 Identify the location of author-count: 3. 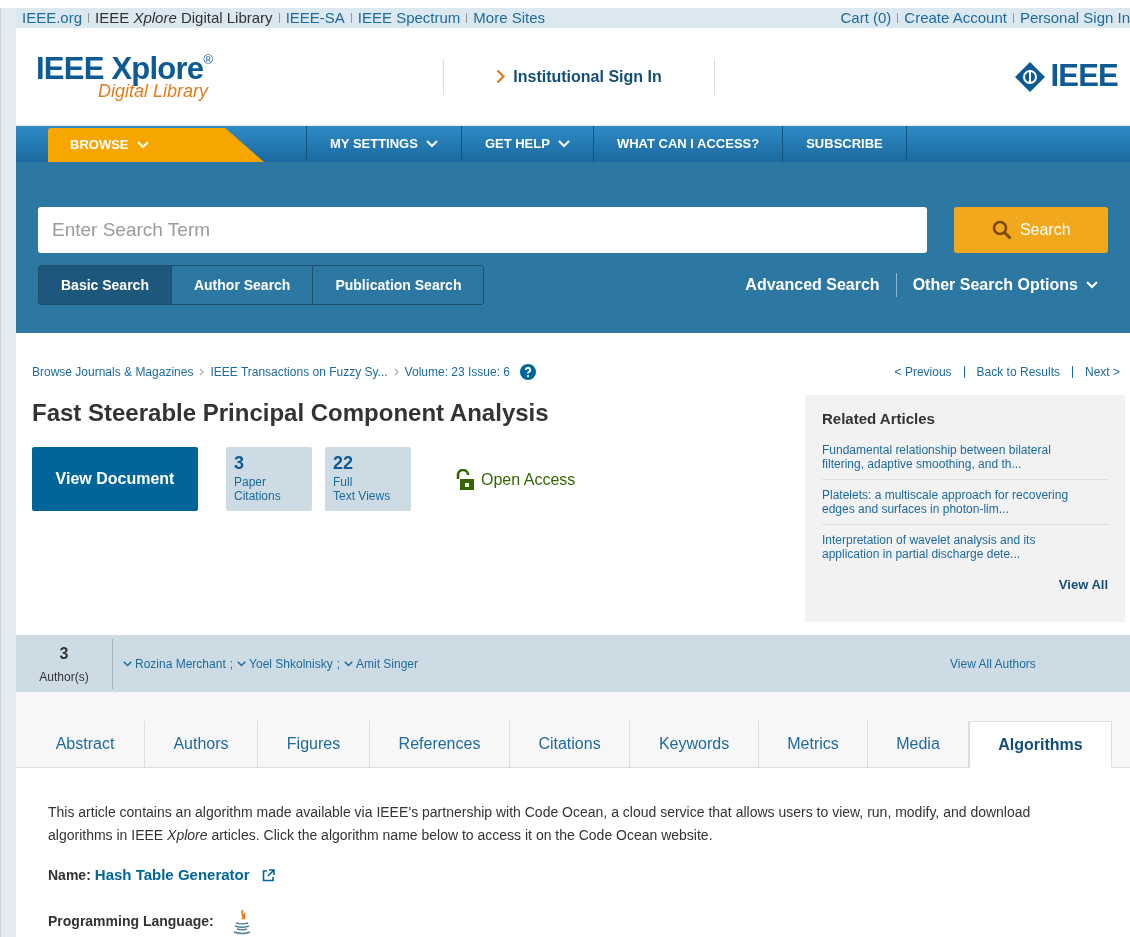
(64, 653).